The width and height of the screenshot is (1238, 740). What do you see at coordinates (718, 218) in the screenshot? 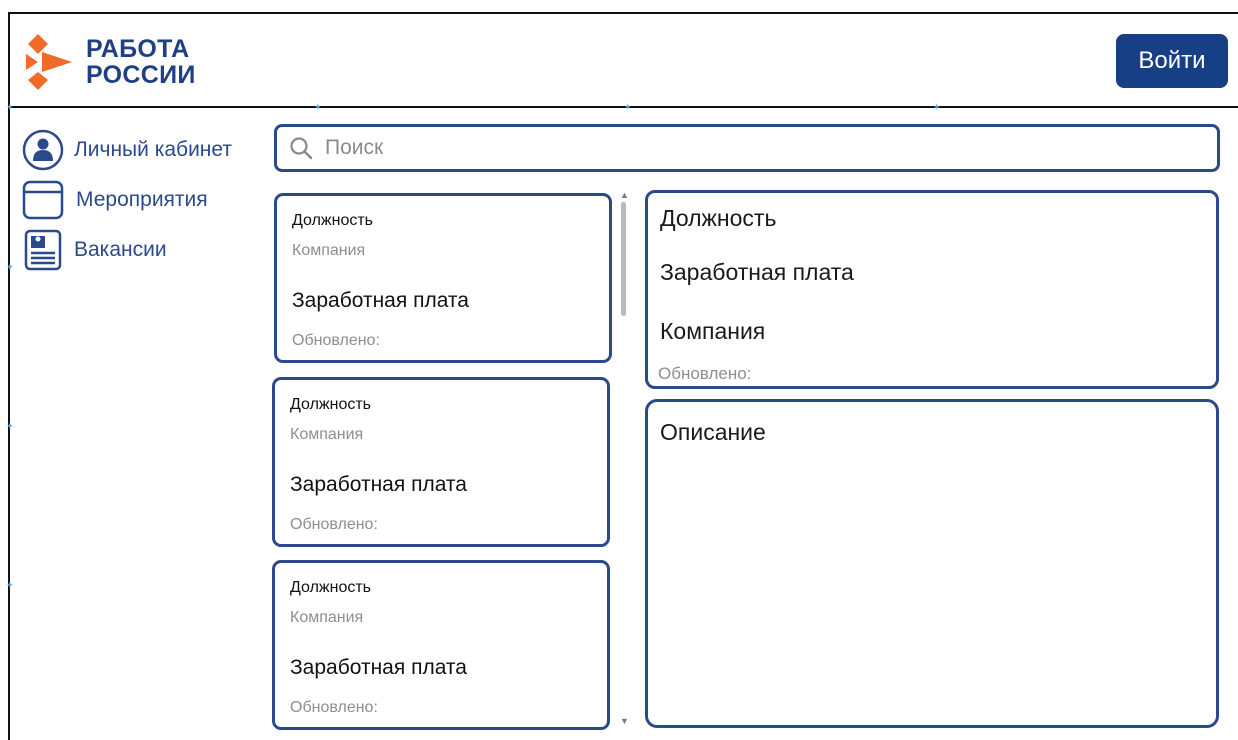
I see `detail-position: Должность` at bounding box center [718, 218].